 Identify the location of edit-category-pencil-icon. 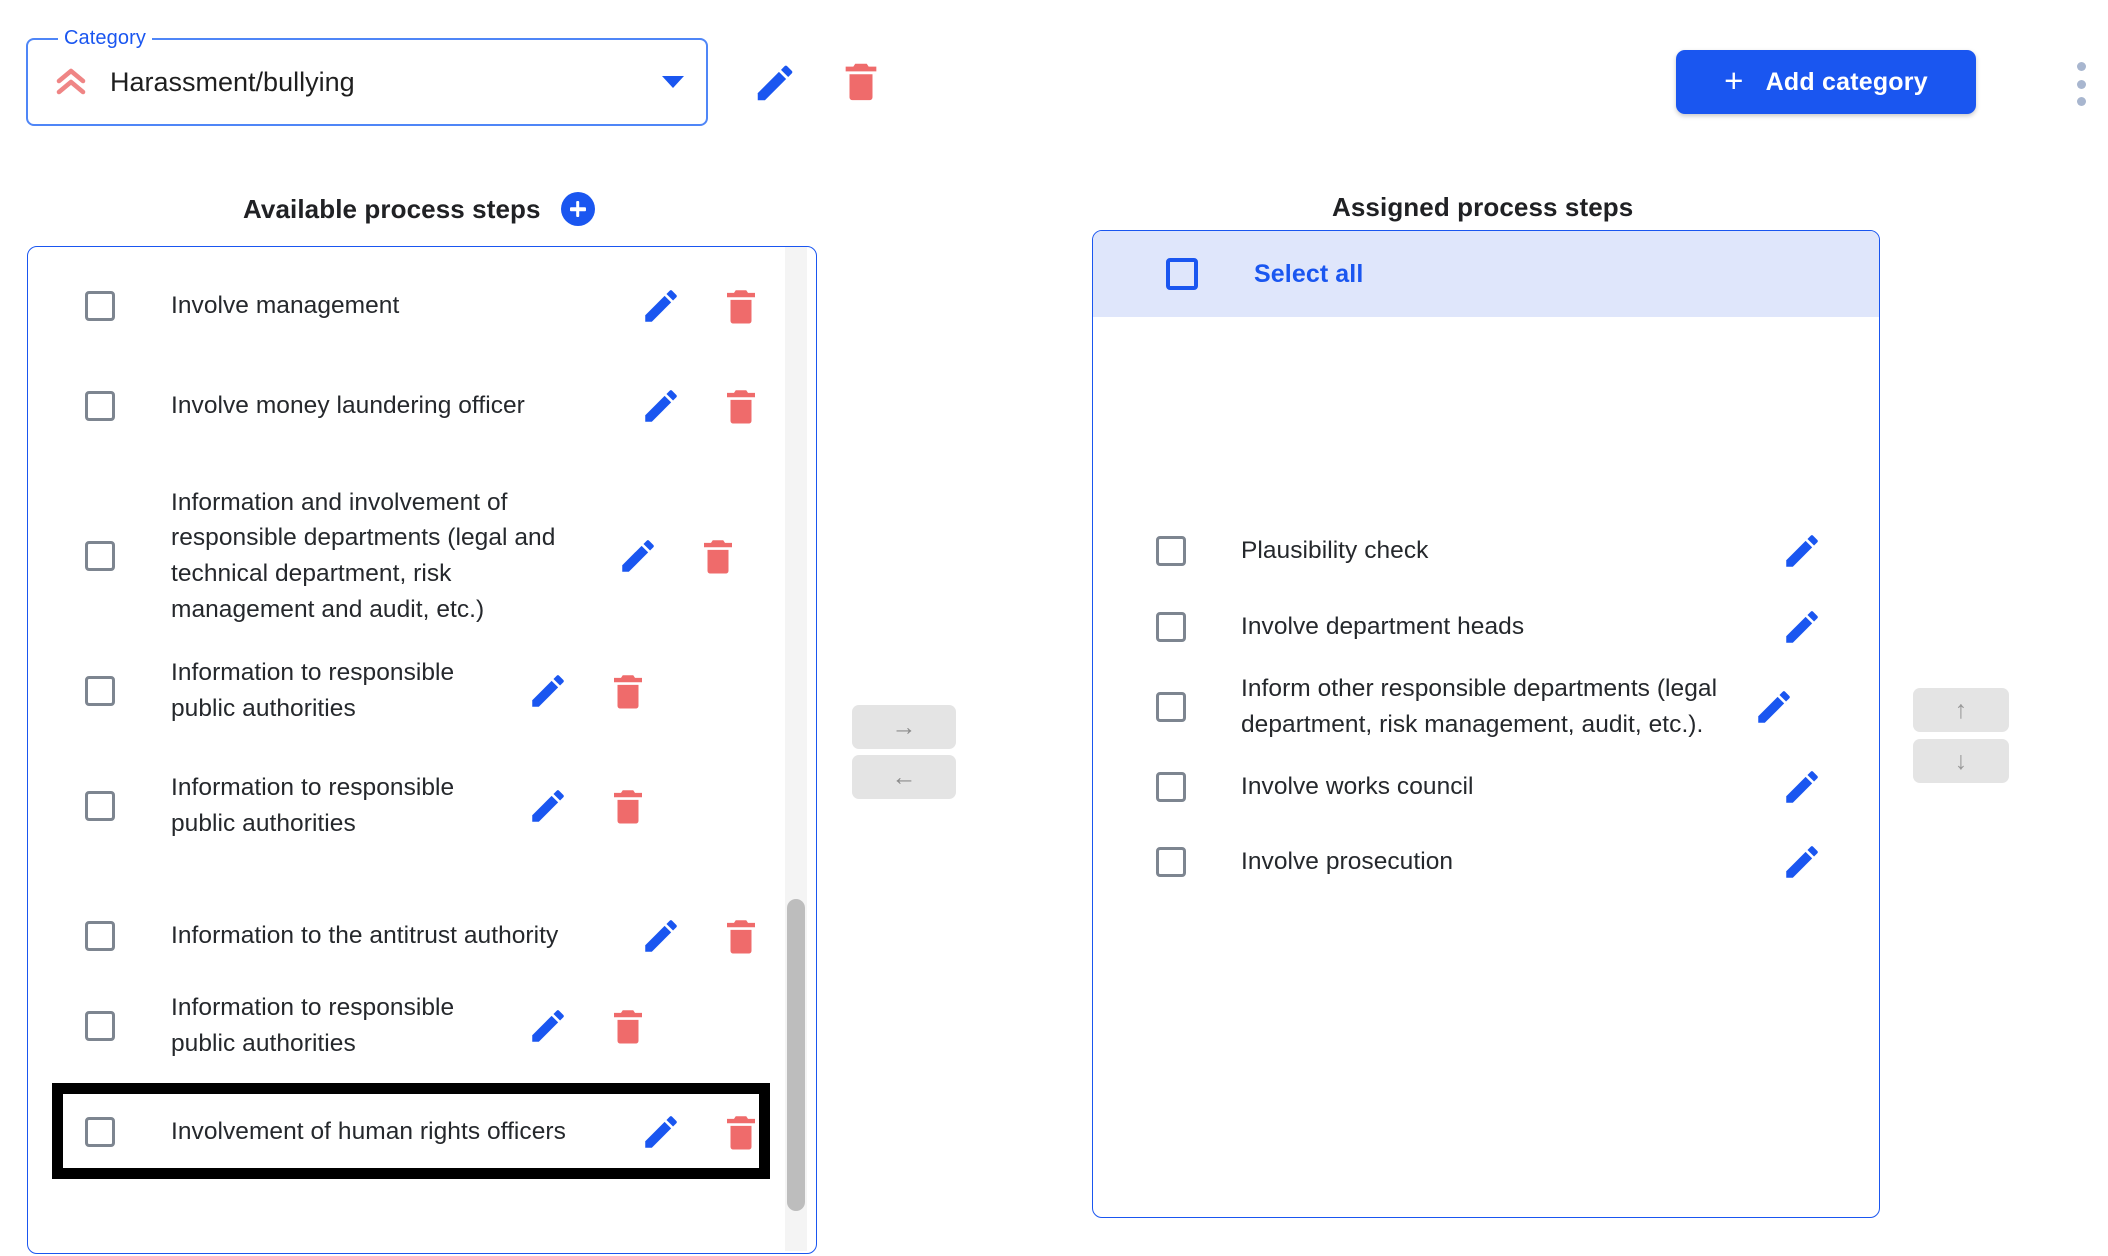
(775, 83).